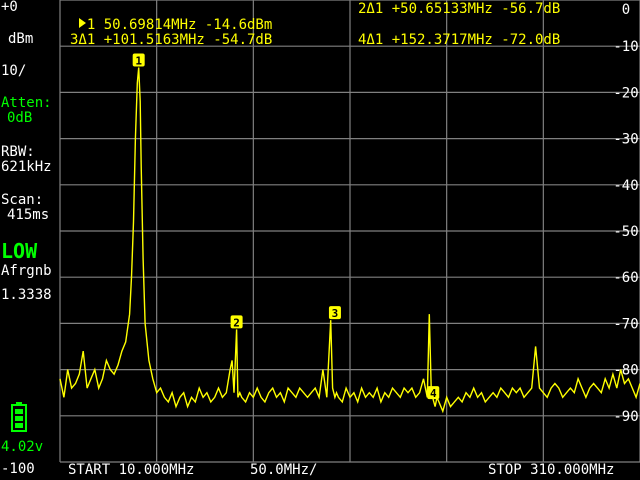  Describe the element at coordinates (625, 278) in the screenshot. I see `y-tick-label: -60` at that location.